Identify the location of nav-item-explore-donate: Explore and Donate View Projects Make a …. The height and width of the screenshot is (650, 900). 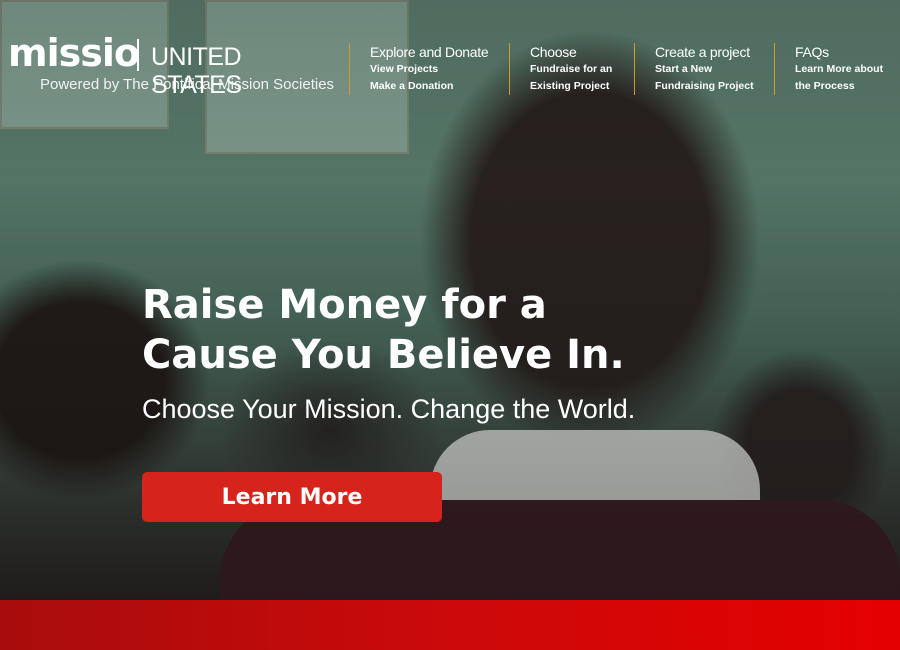
(419, 69).